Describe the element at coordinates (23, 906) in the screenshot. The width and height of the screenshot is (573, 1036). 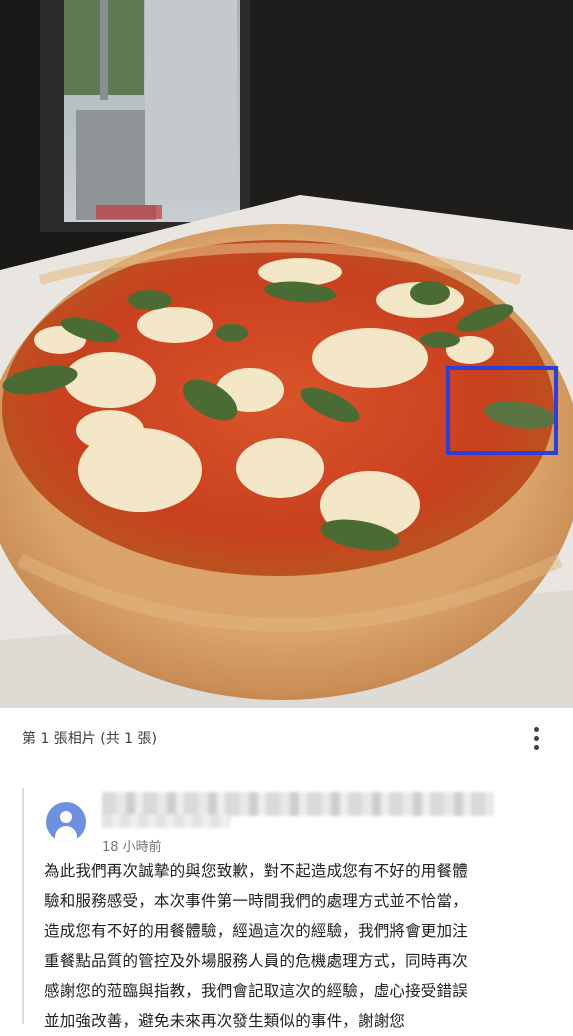
I see `reply-thread-line` at that location.